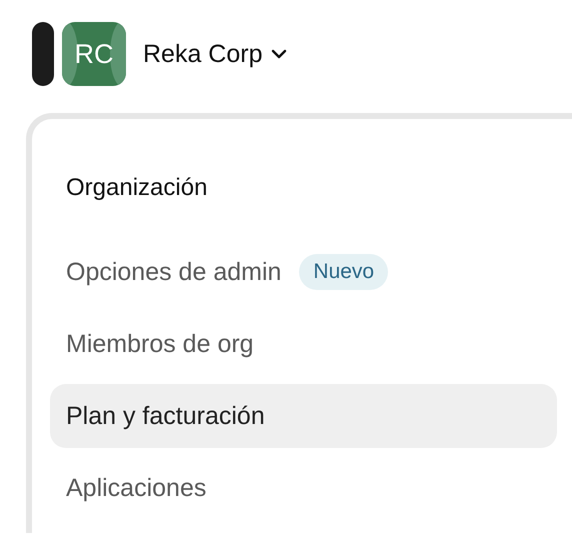  Describe the element at coordinates (94, 54) in the screenshot. I see `org-avatar: RC` at that location.